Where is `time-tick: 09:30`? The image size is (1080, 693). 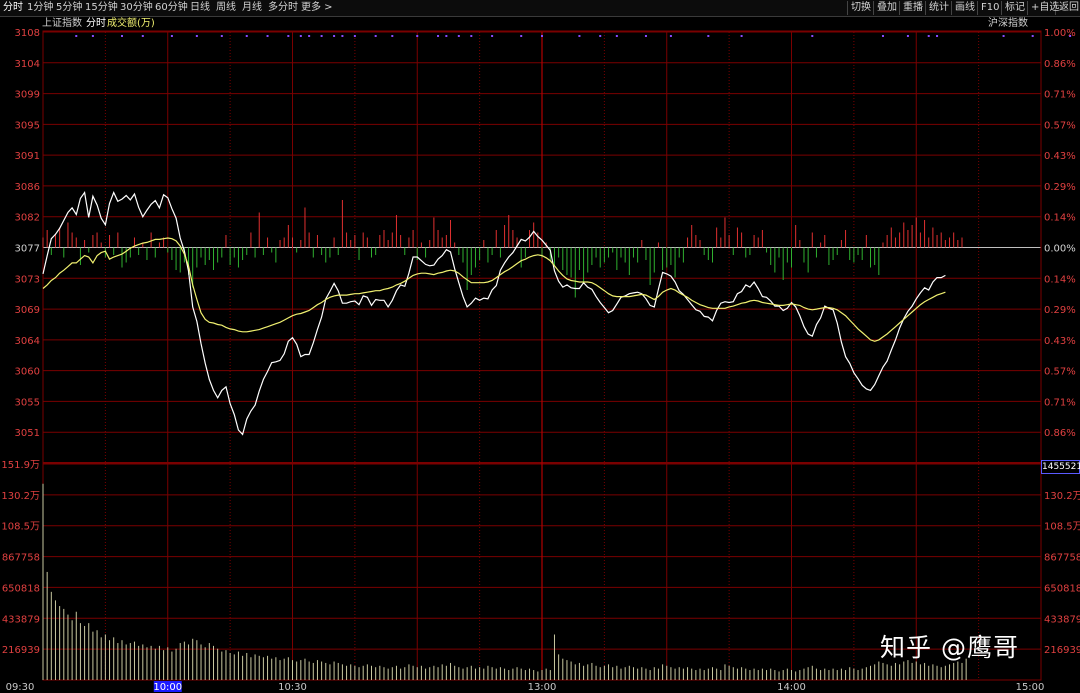 time-tick: 09:30 is located at coordinates (20, 687).